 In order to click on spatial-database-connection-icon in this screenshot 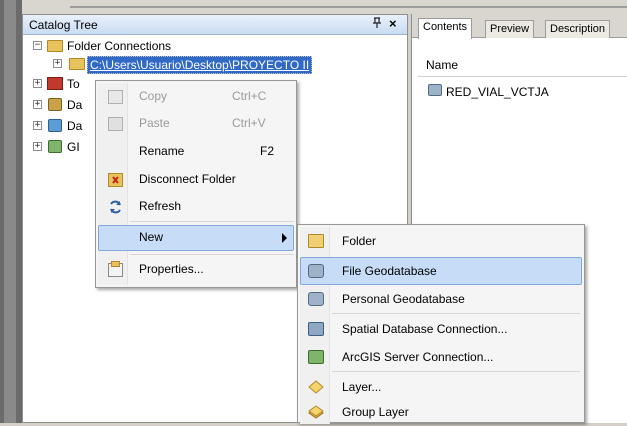, I will do `click(316, 329)`.